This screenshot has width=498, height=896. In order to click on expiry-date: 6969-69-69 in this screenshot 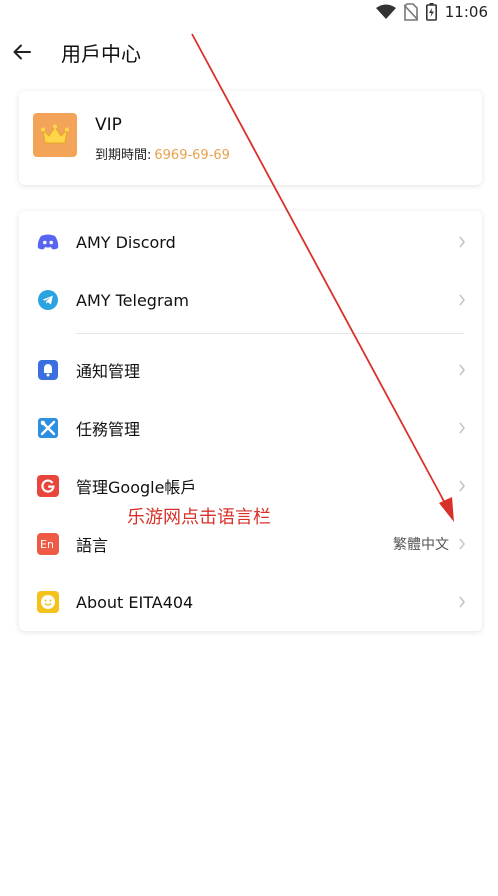, I will do `click(192, 155)`.